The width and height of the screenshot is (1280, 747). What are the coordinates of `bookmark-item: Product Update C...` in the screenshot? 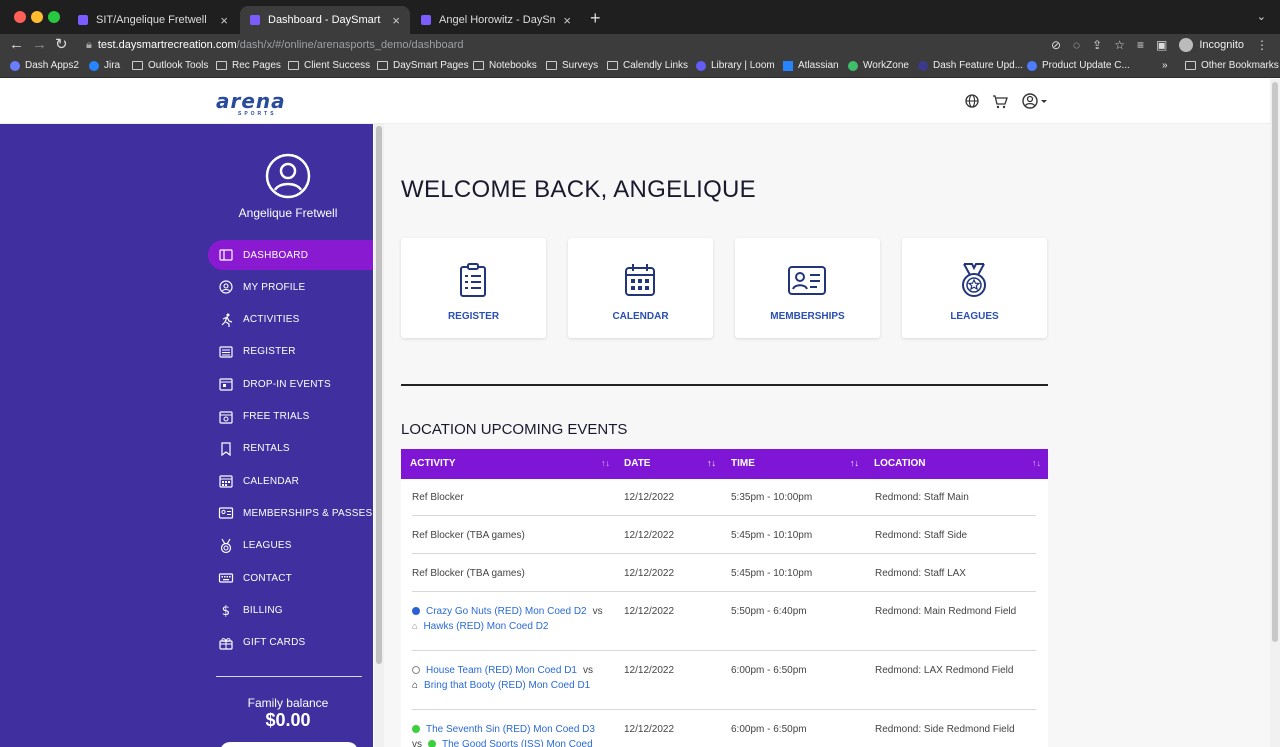 It's located at (1078, 65).